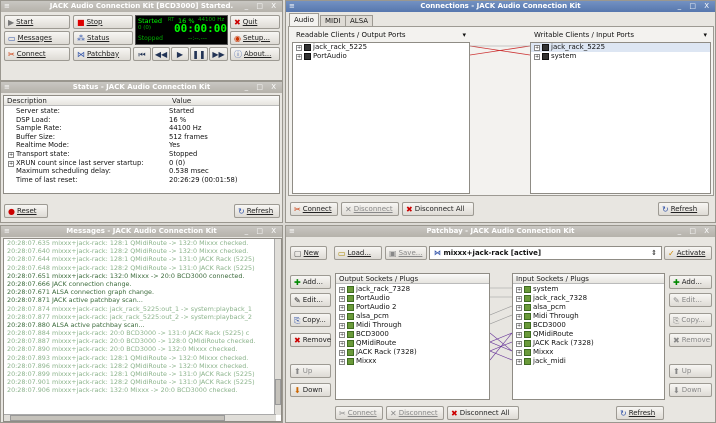 The image size is (716, 423). I want to click on status-row: DSP Load: 16 %, so click(141, 120).